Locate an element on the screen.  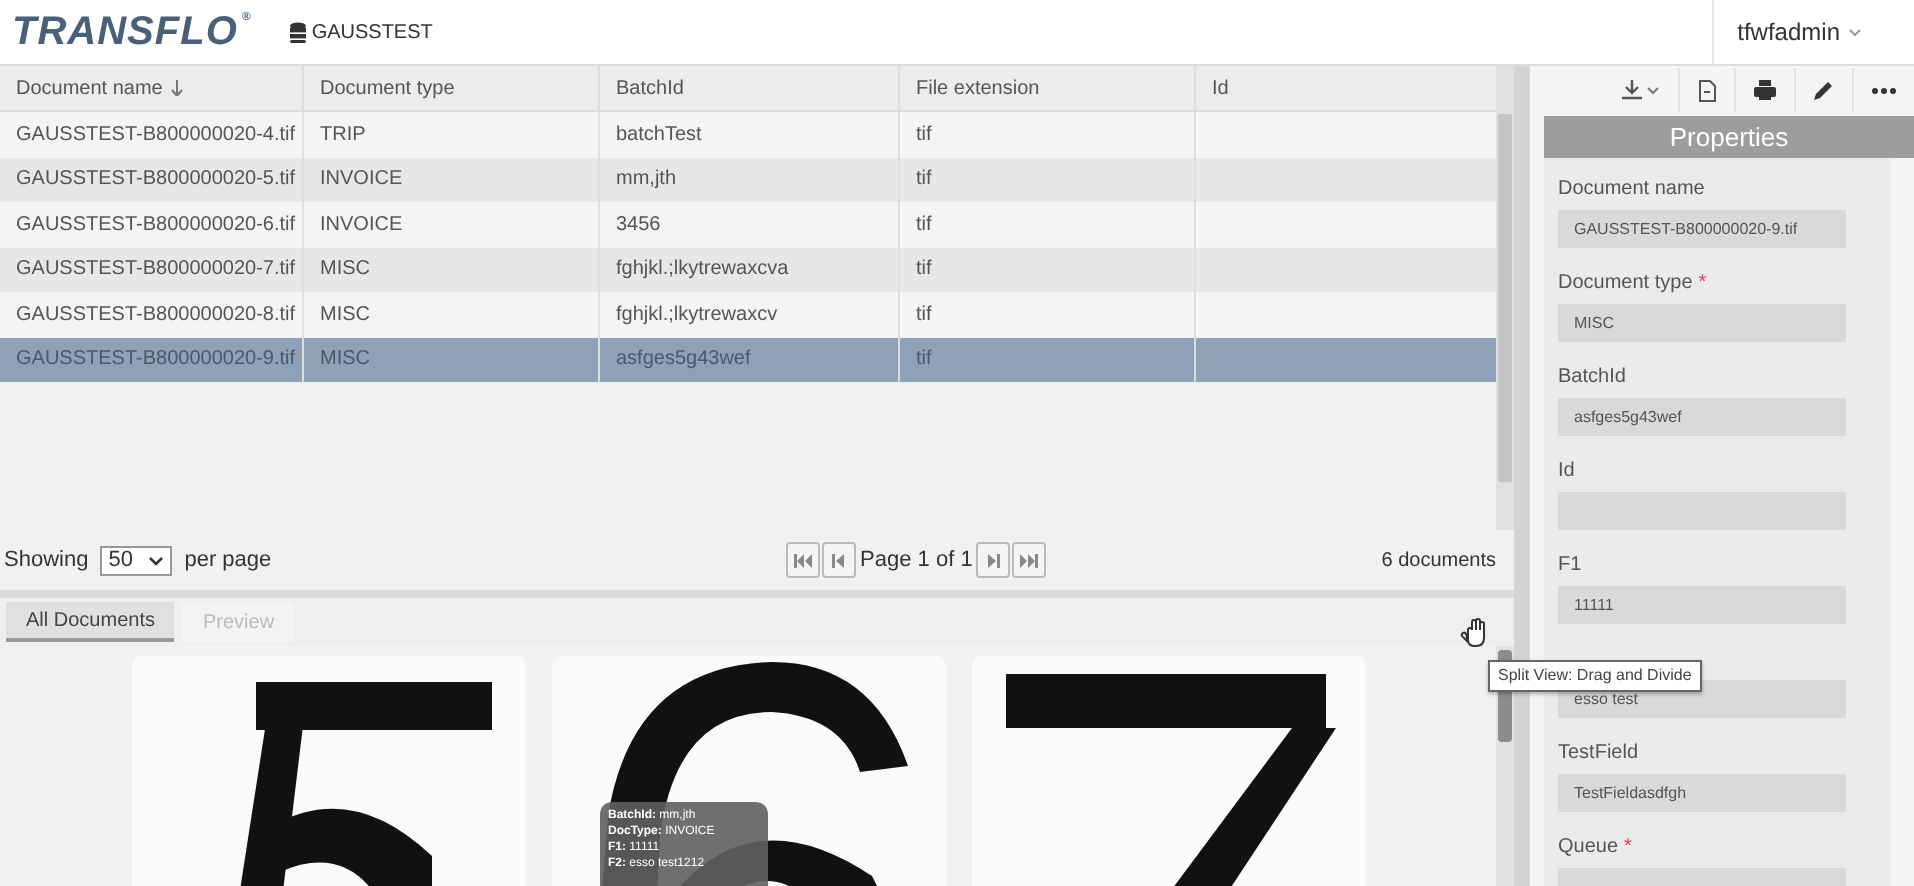
field-label: Queue is located at coordinates (1588, 847).